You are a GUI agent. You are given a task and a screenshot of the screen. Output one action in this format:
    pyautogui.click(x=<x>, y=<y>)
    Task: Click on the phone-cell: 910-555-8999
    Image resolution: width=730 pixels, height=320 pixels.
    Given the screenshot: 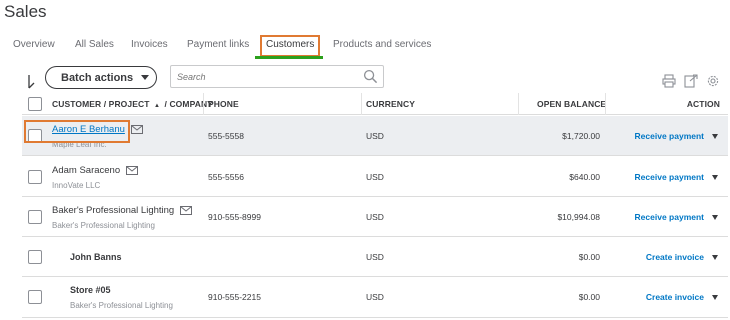 What is the action you would take?
    pyautogui.click(x=234, y=217)
    